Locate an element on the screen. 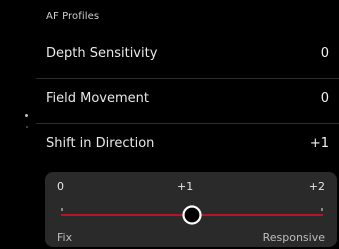 The height and width of the screenshot is (249, 339). slider-tick-label-min: 0 is located at coordinates (60, 186).